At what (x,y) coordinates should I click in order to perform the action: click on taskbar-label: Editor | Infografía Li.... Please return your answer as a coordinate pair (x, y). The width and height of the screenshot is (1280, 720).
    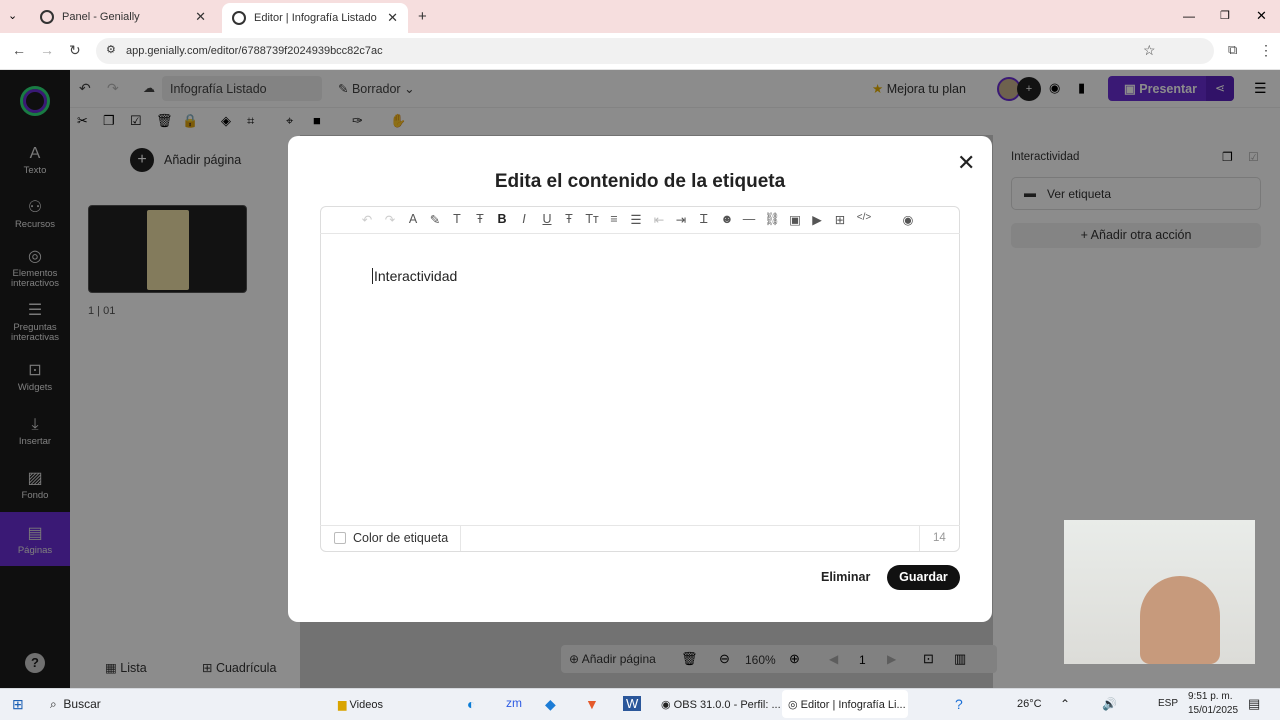
    Looking at the image, I should click on (853, 705).